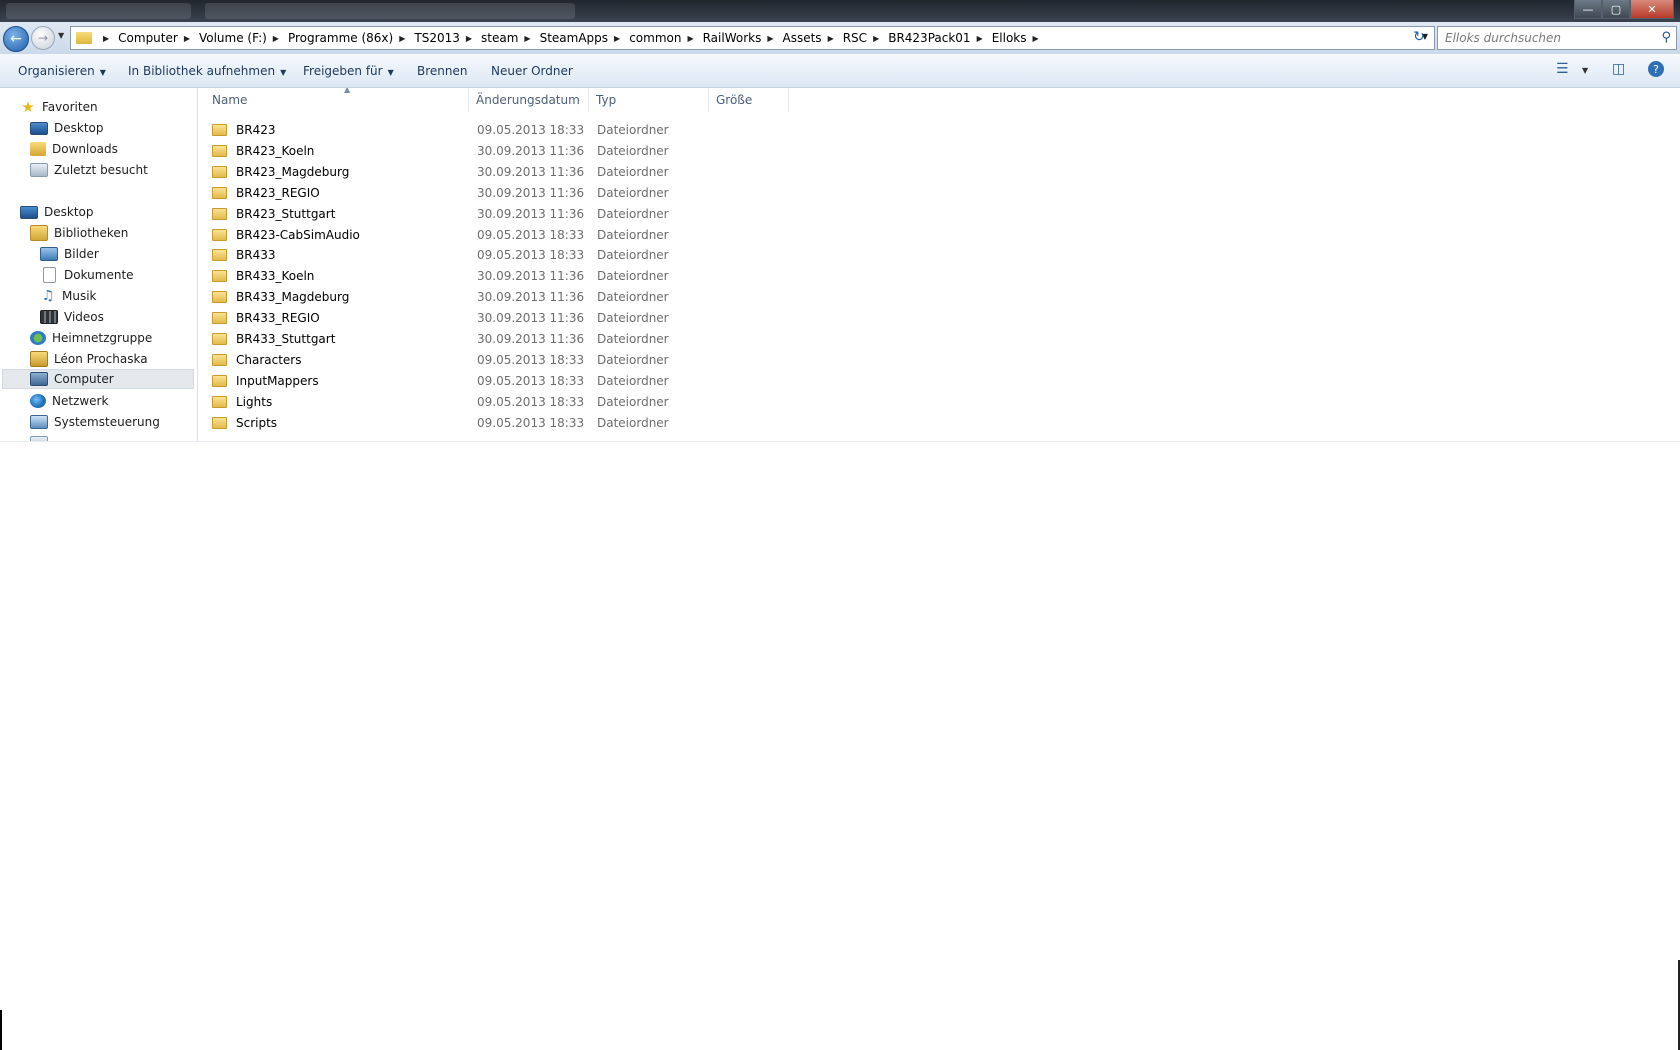  What do you see at coordinates (472, 193) in the screenshot?
I see `file-row: BR423_REGIO 30.09.2013 11:36 Dateiordner` at bounding box center [472, 193].